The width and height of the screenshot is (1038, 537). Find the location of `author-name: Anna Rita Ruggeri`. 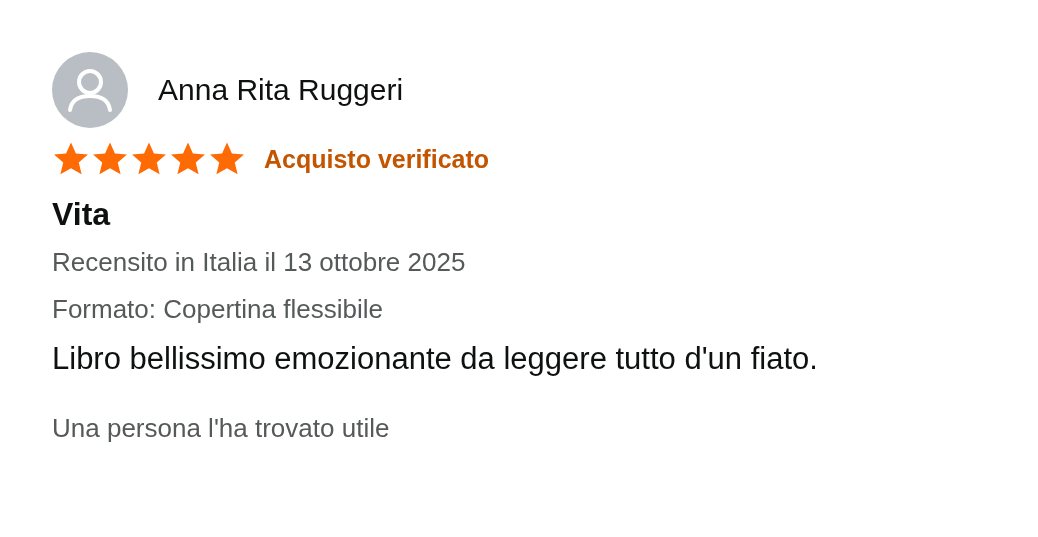

author-name: Anna Rita Ruggeri is located at coordinates (281, 90).